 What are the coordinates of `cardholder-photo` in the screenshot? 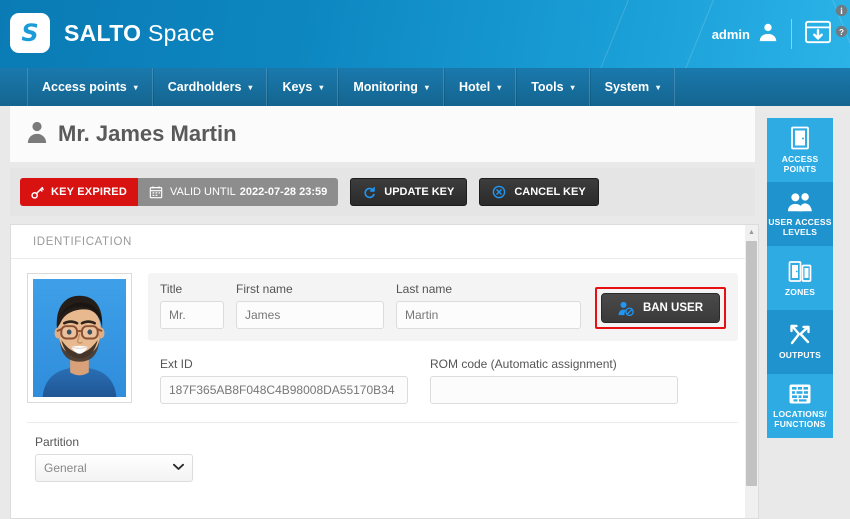 It's located at (79, 338).